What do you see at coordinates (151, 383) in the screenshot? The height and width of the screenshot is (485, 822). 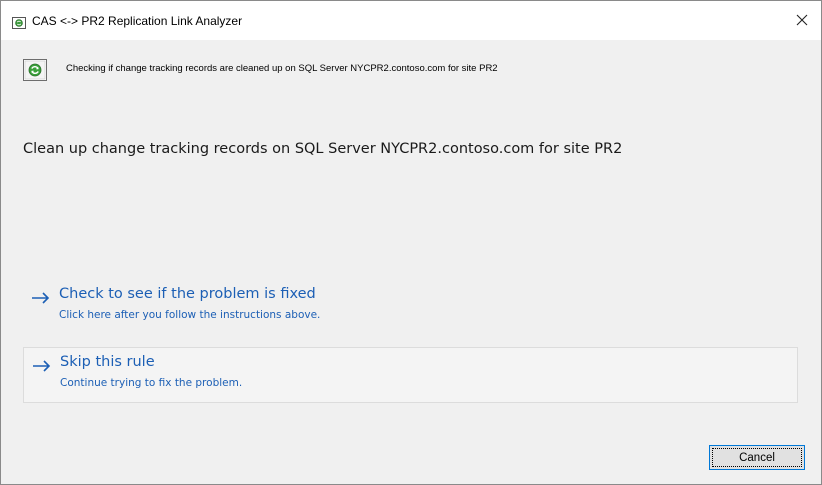 I see `command-subtitle: Continue trying to fix the problem.` at bounding box center [151, 383].